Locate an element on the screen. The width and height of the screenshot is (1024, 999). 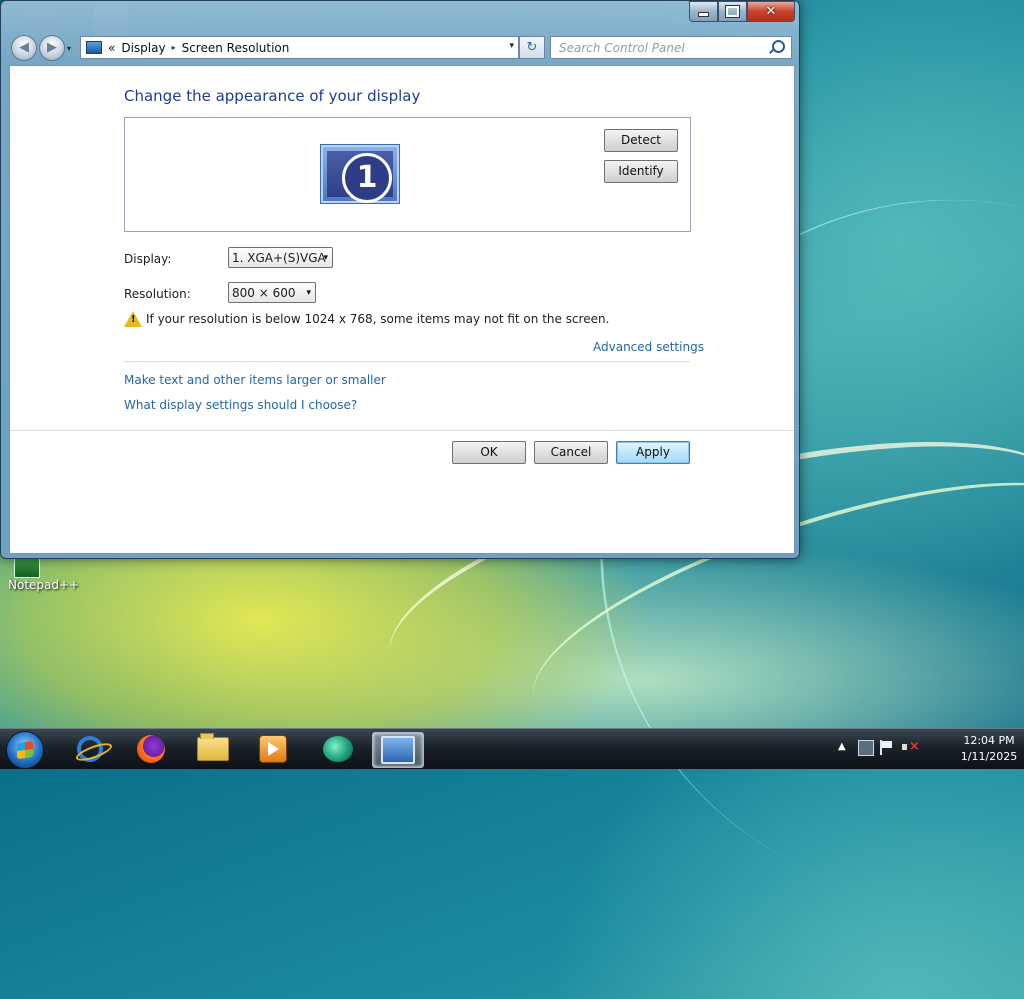
clock: 12:04 PM 1/11/2025 is located at coordinates (989, 749).